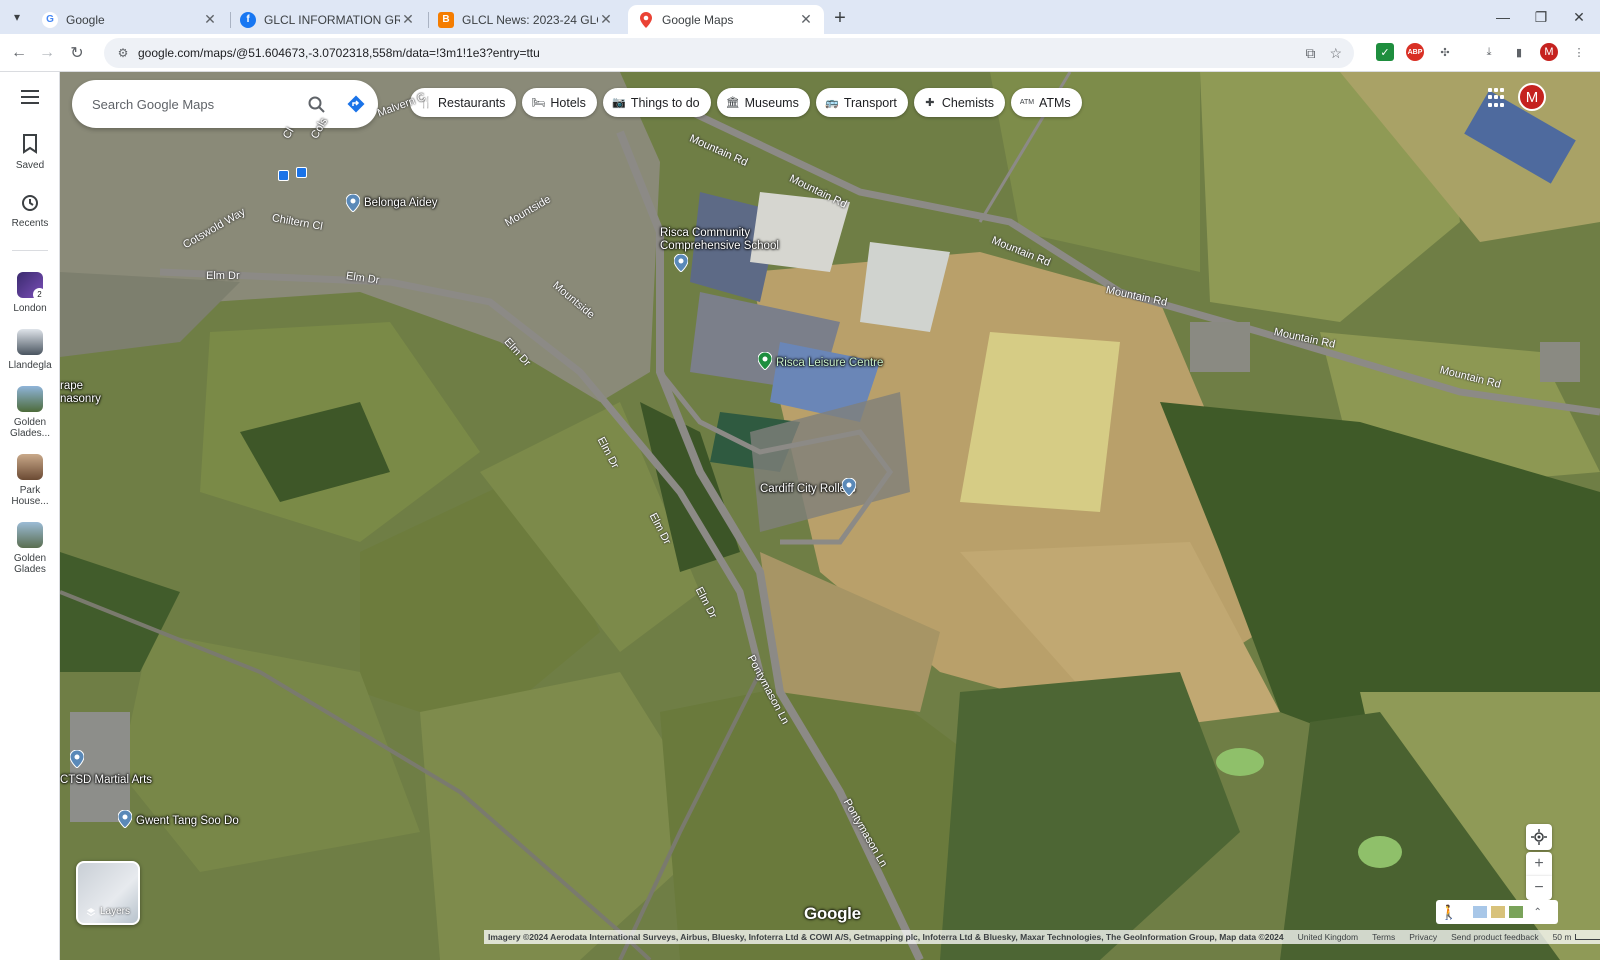 Image resolution: width=1600 pixels, height=960 pixels. Describe the element at coordinates (1576, 937) in the screenshot. I see `scale-indicator: 50 m` at that location.